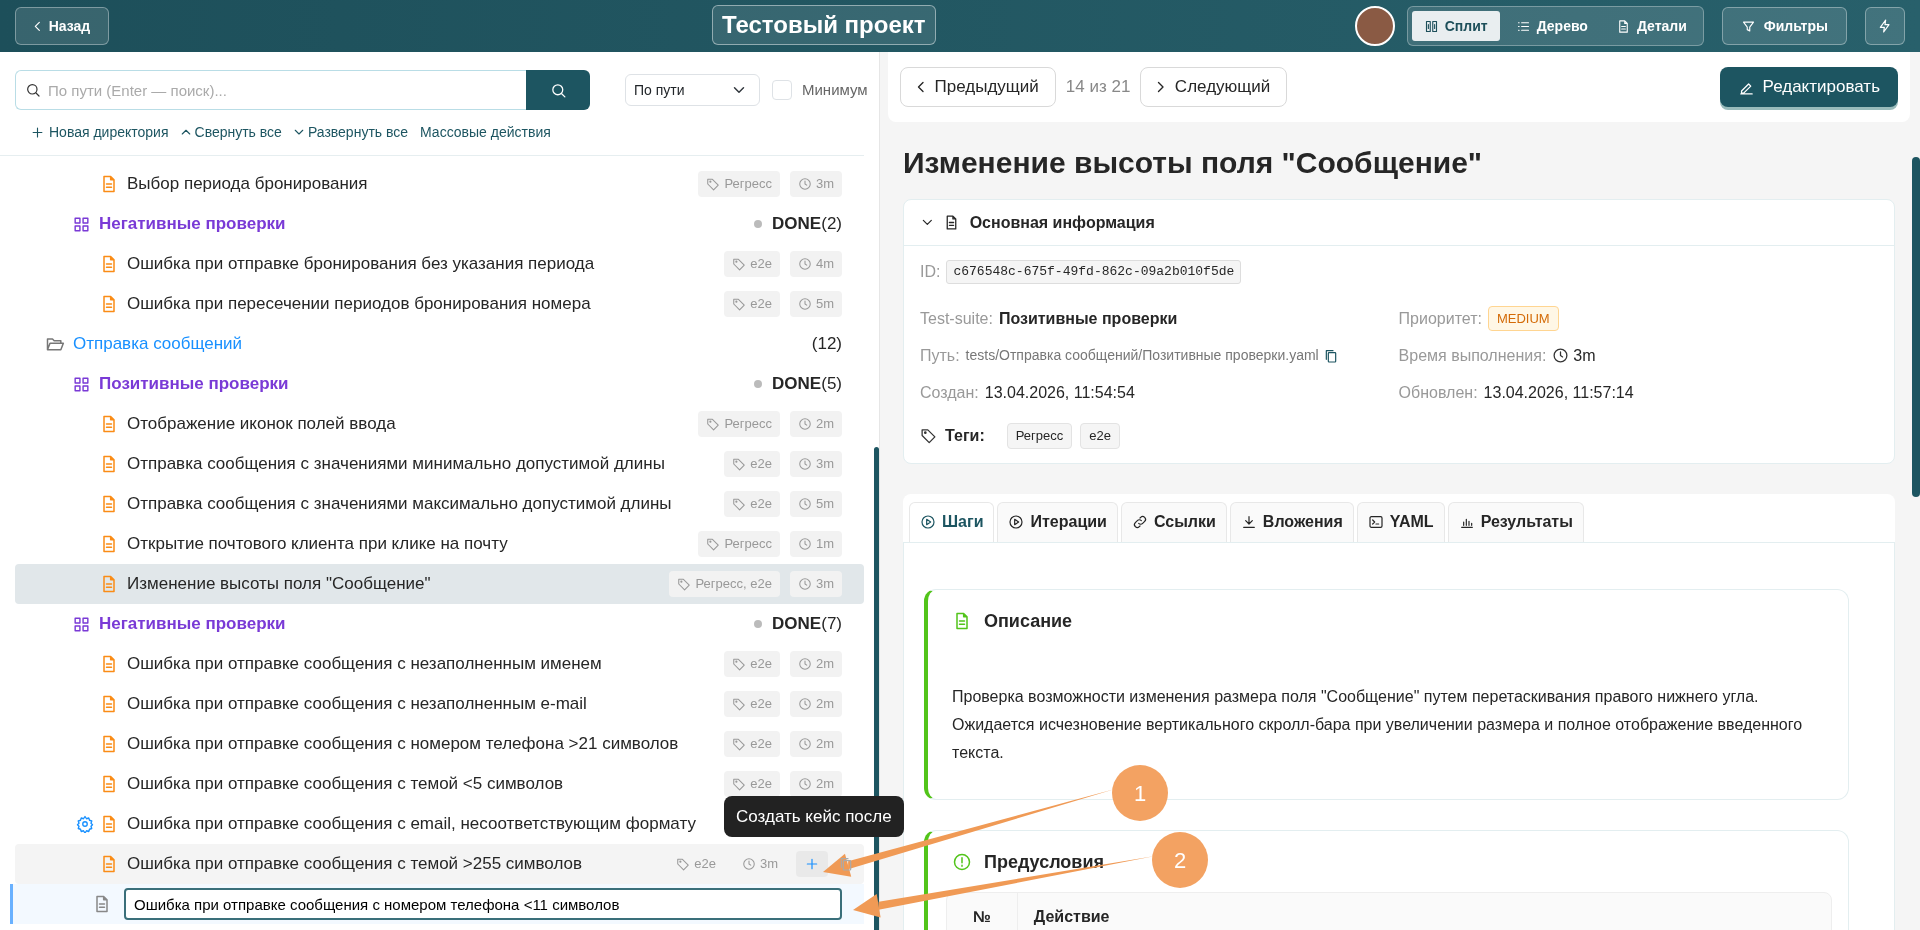  Describe the element at coordinates (317, 544) in the screenshot. I see `test-case-label: Открытие почтового клиента при клике на почту` at that location.